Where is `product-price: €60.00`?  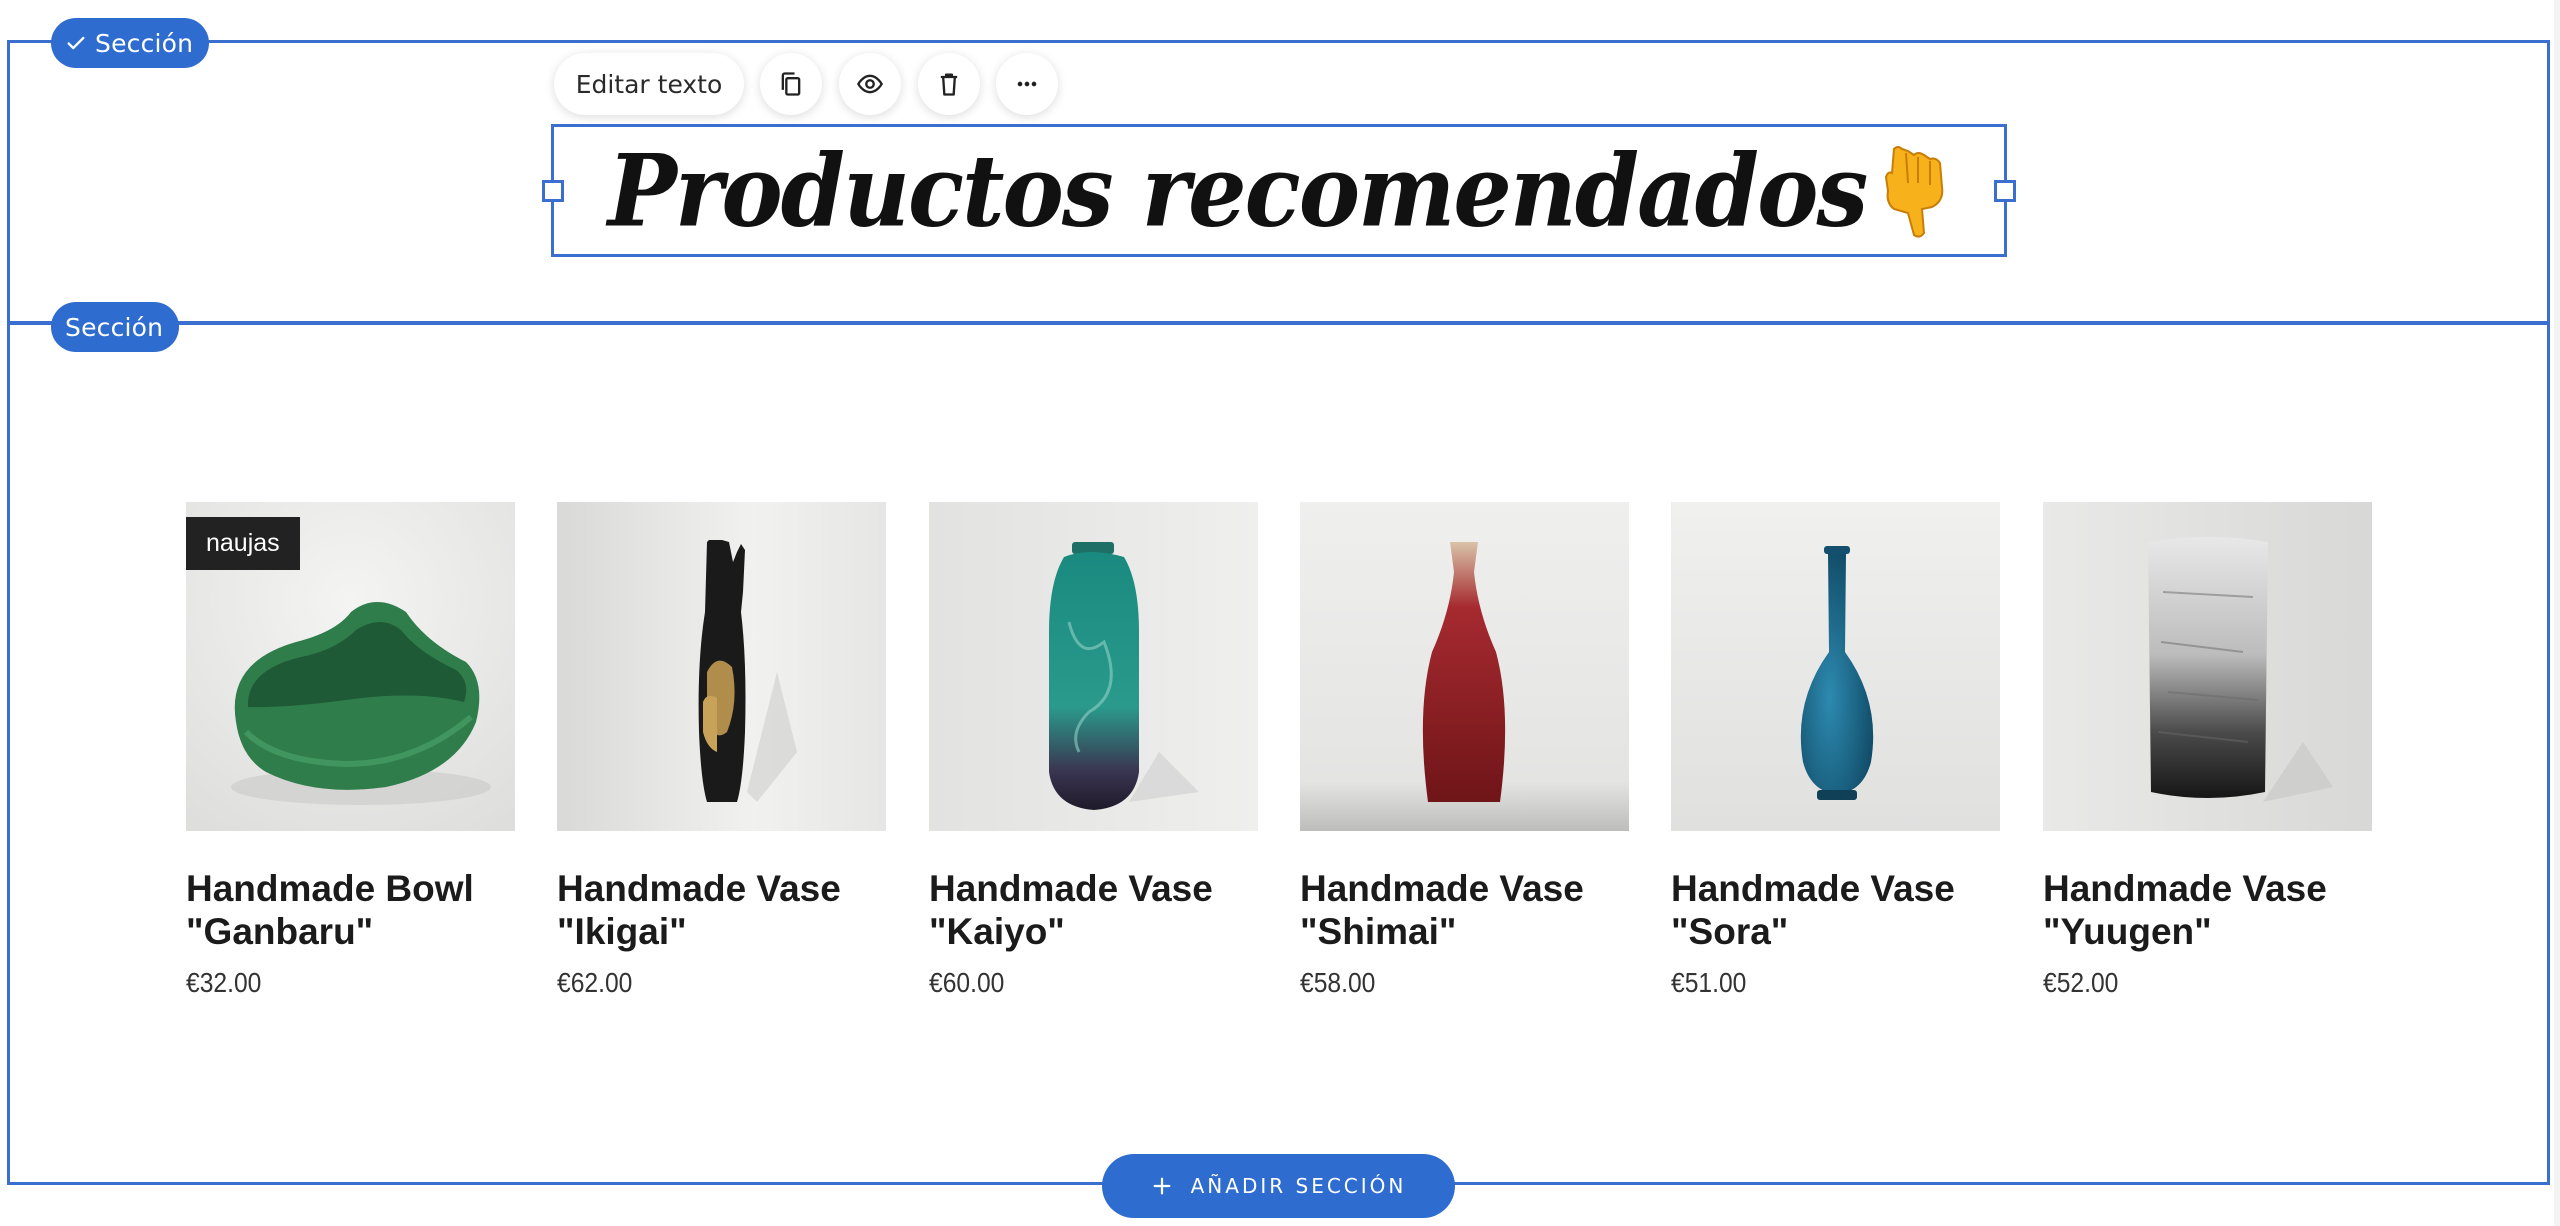 product-price: €60.00 is located at coordinates (967, 982).